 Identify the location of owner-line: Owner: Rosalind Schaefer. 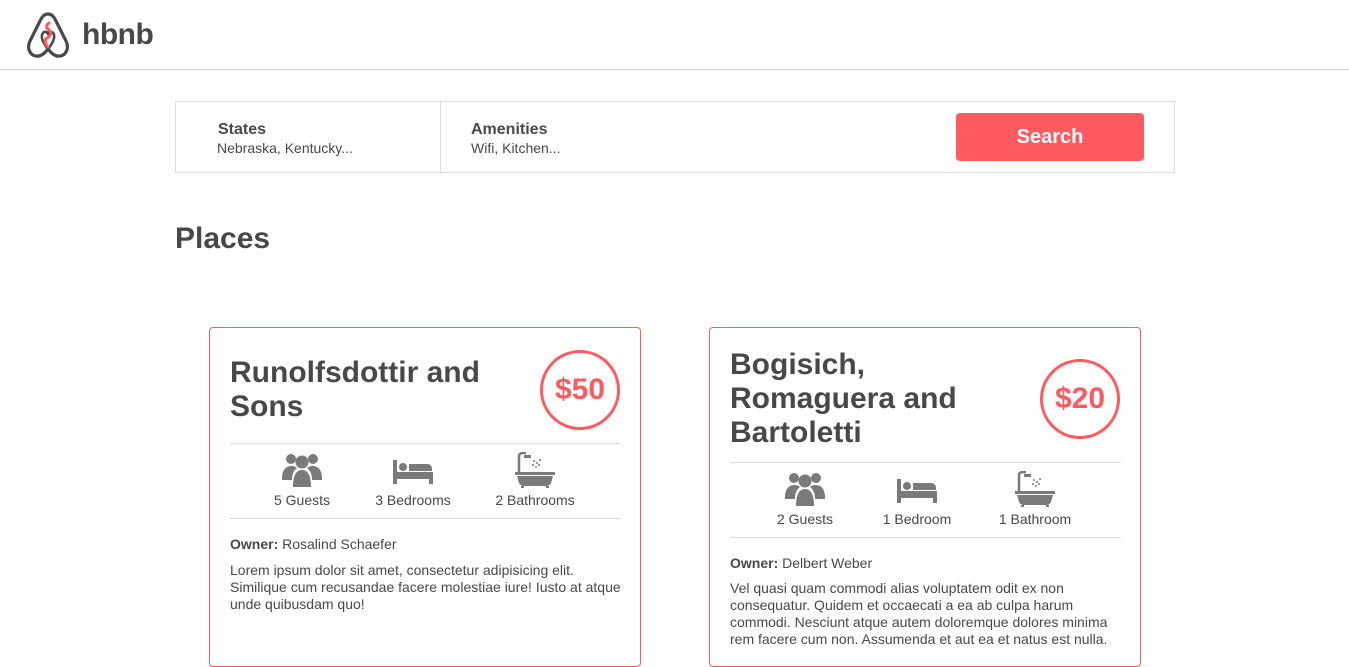
(313, 544).